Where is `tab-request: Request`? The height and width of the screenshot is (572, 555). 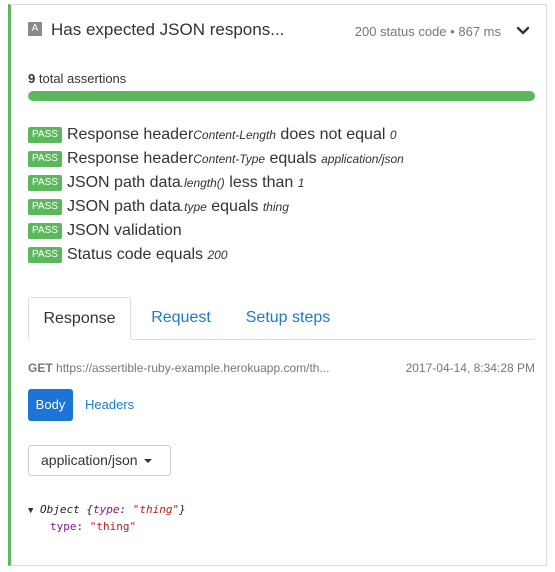
tab-request: Request is located at coordinates (181, 318).